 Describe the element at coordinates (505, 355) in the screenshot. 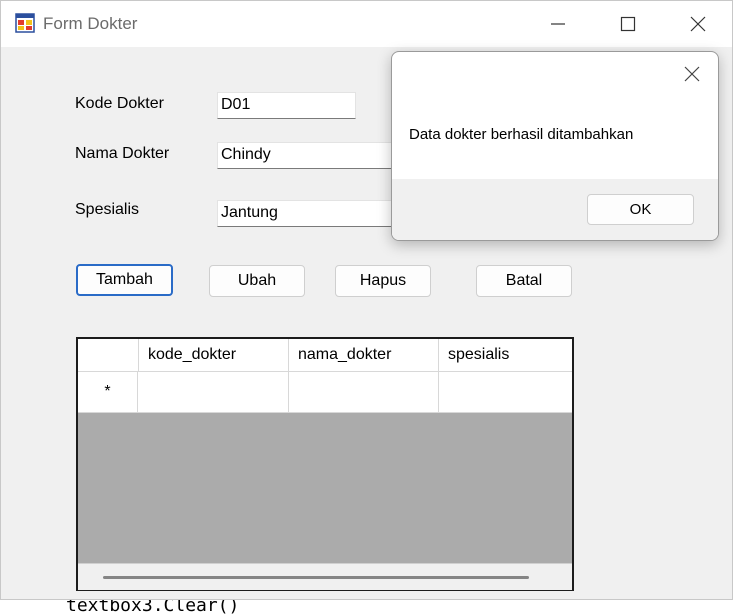

I see `column-header-spesialis: spesialis` at that location.